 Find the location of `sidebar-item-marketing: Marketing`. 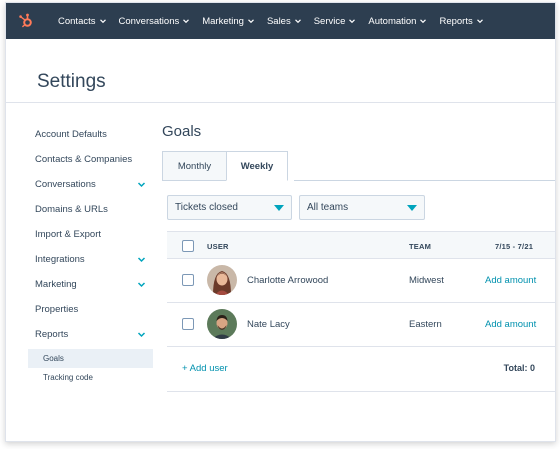

sidebar-item-marketing: Marketing is located at coordinates (56, 284).